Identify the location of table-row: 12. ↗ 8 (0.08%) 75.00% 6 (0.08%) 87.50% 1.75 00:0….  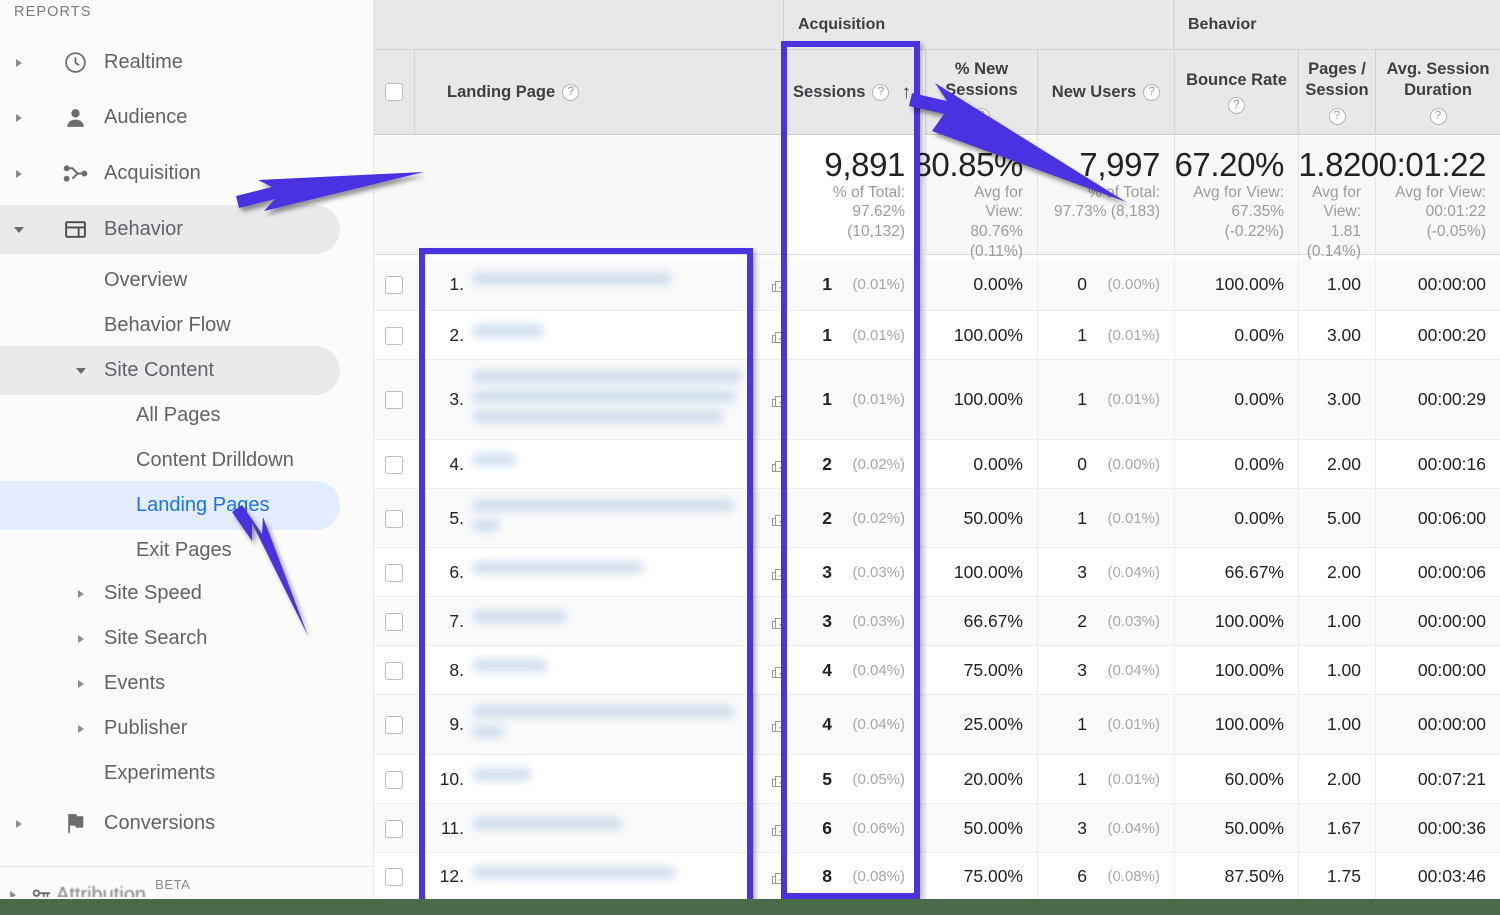
(937, 877).